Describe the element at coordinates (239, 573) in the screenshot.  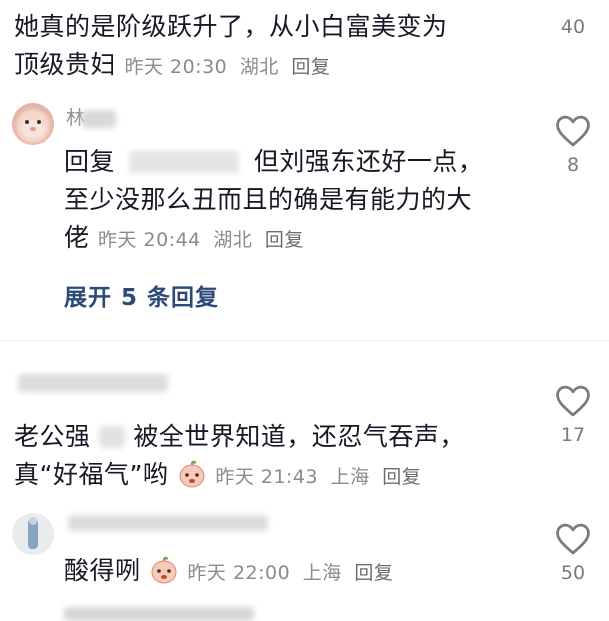
I see `comment-4-time: 昨天 22:00` at that location.